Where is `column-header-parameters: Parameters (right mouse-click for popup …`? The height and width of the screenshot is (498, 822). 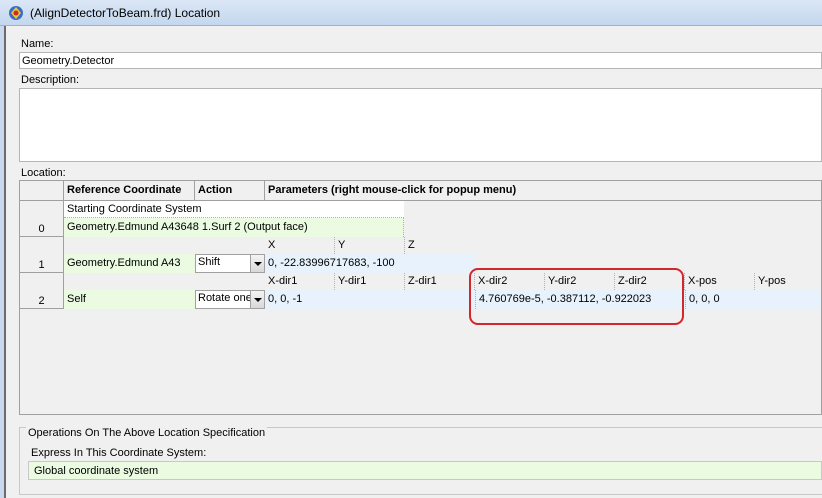
column-header-parameters: Parameters (right mouse-click for popup … is located at coordinates (543, 191).